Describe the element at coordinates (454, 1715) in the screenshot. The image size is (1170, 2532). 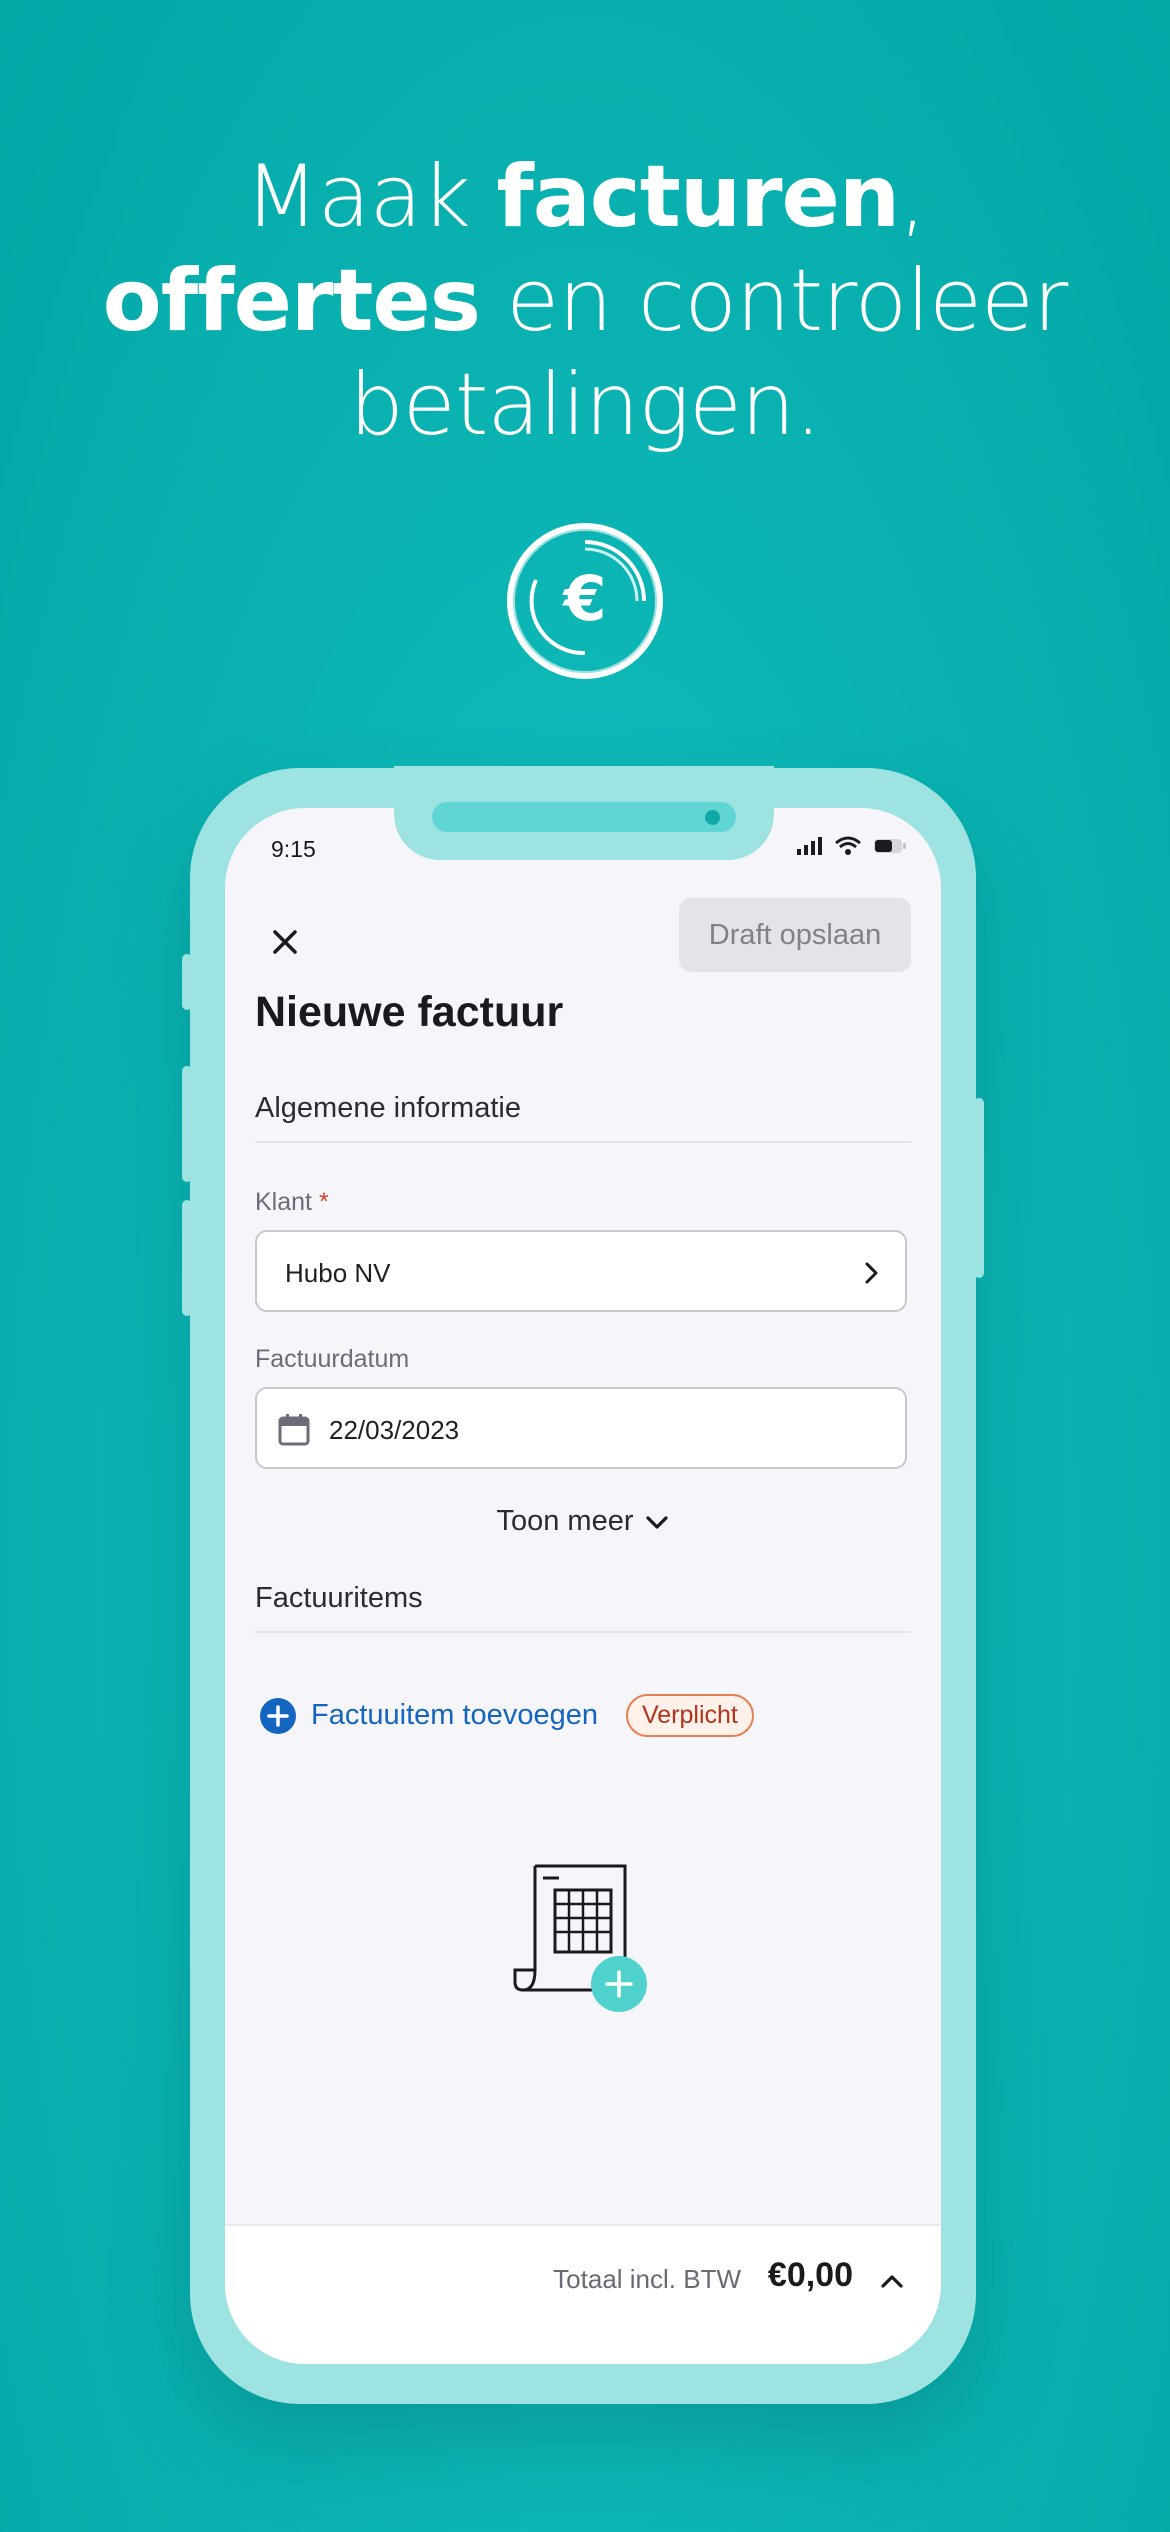
I see `add-invoice-item-label: Factuuitem toevoegen` at that location.